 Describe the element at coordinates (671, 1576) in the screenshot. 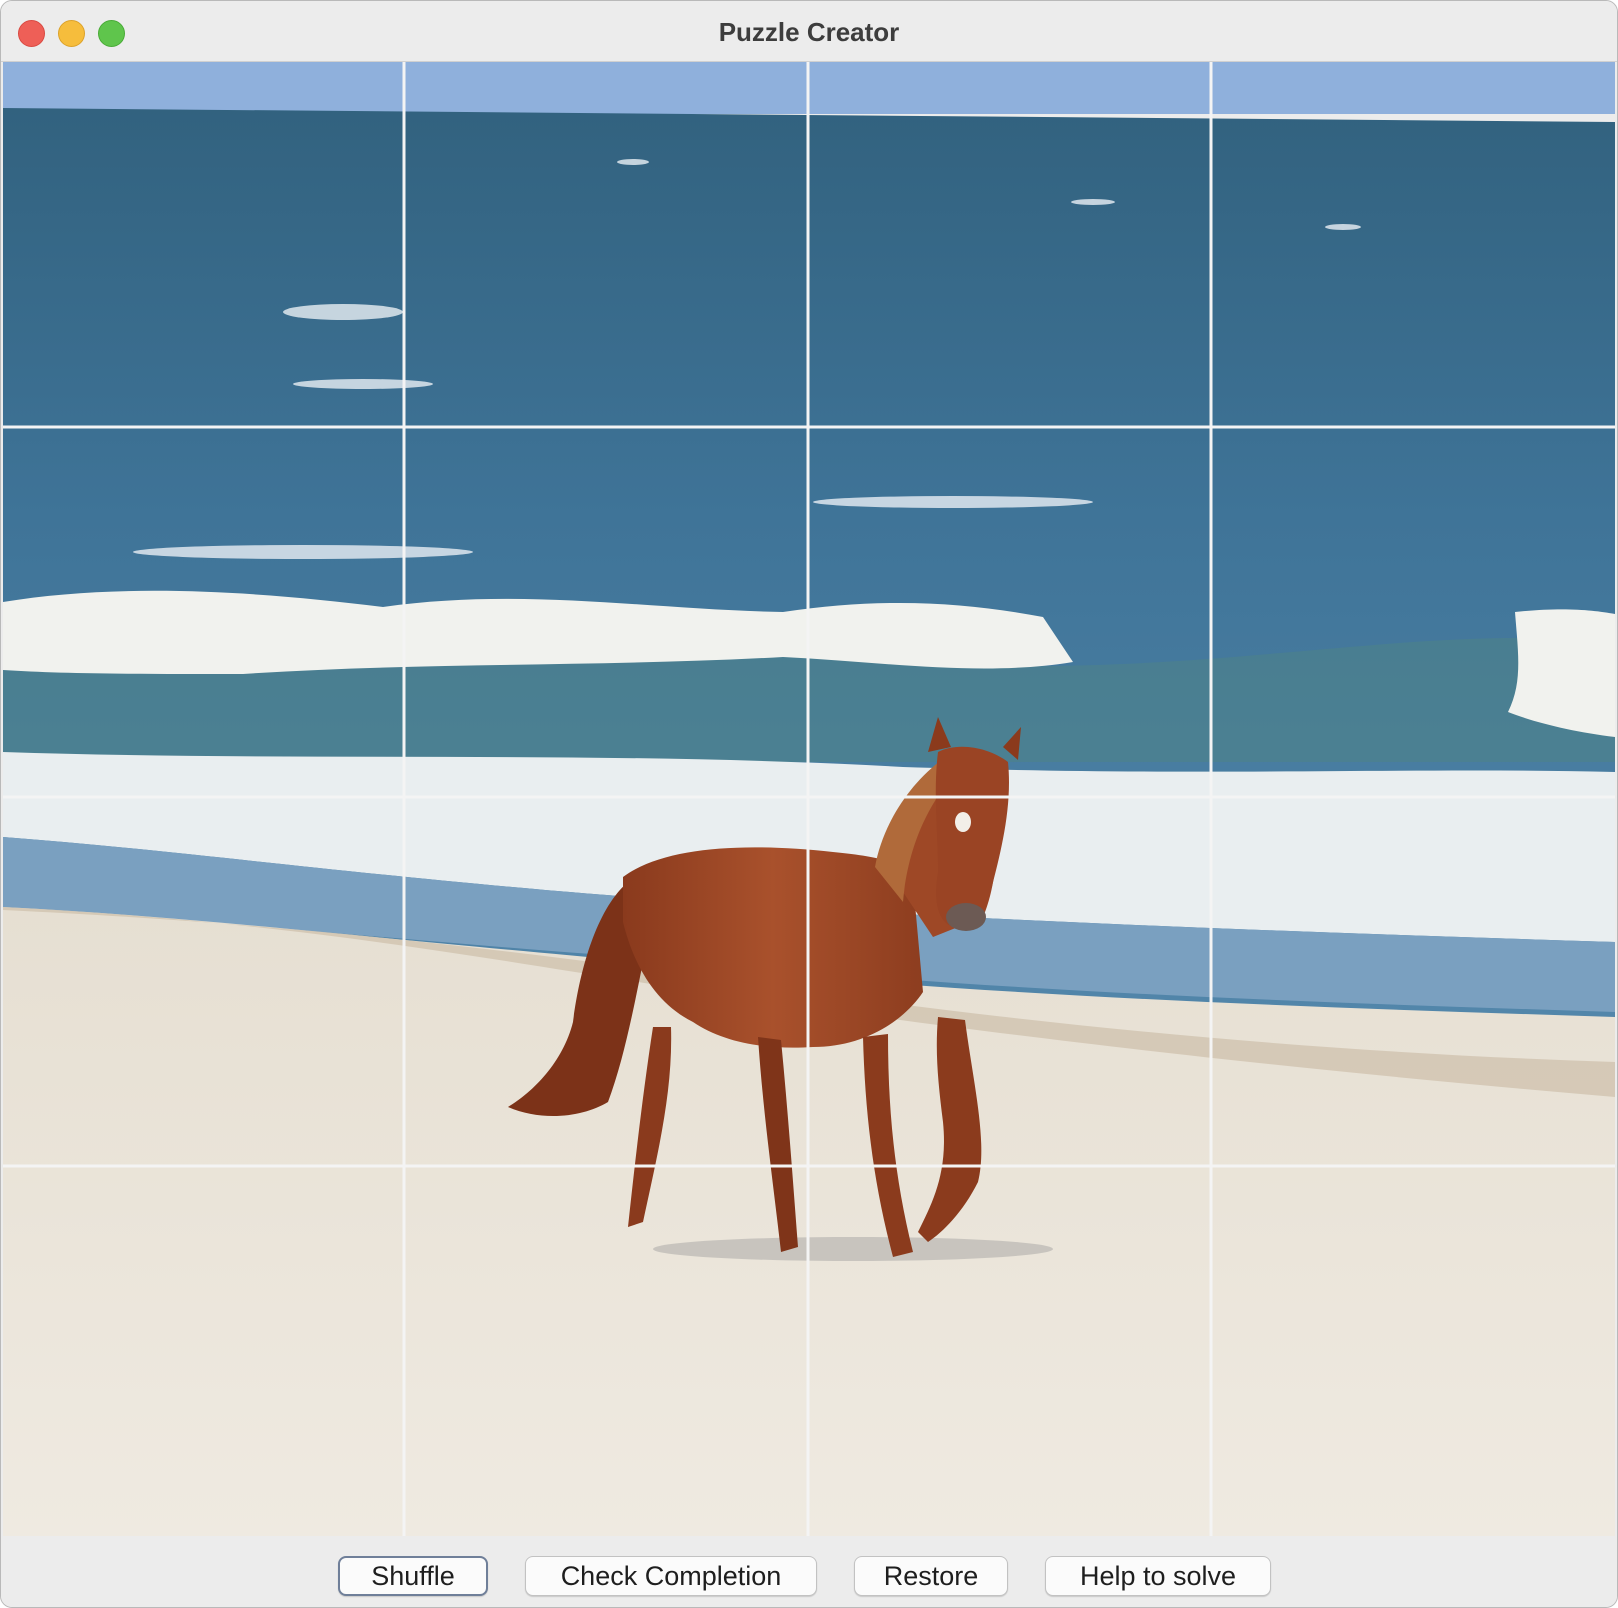

I see `check-completion-button: Check Completion` at that location.